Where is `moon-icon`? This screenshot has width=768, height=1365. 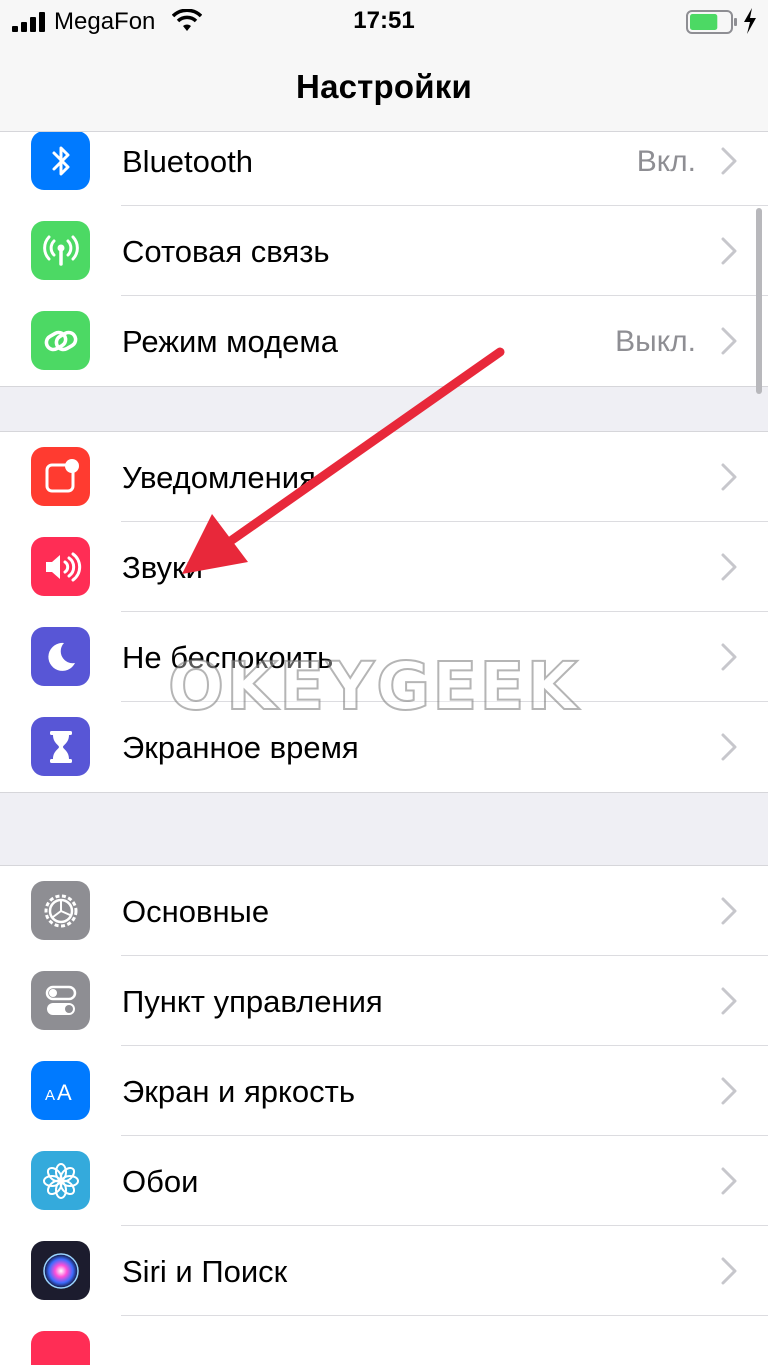
moon-icon is located at coordinates (60, 656).